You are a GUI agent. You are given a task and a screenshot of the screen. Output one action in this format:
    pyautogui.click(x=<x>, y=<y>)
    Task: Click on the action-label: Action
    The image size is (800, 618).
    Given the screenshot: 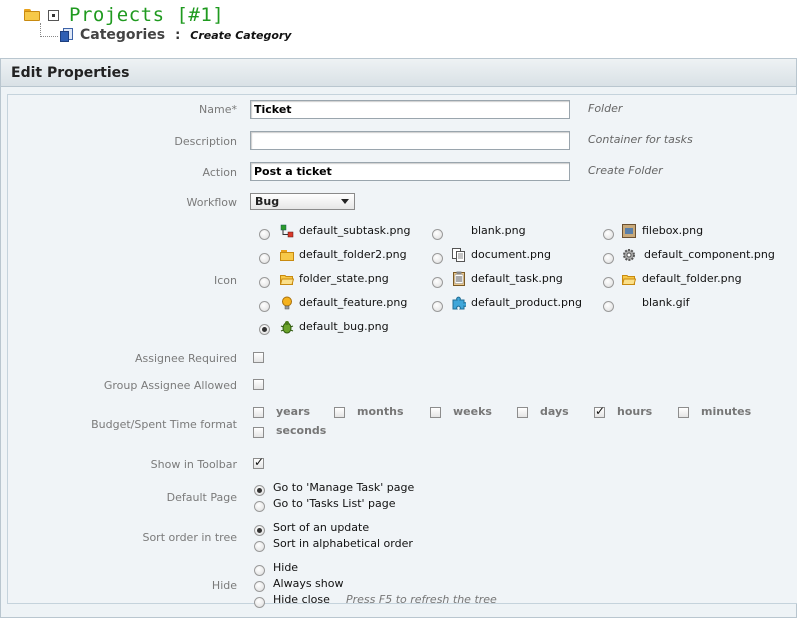 What is the action you would take?
    pyautogui.click(x=219, y=172)
    